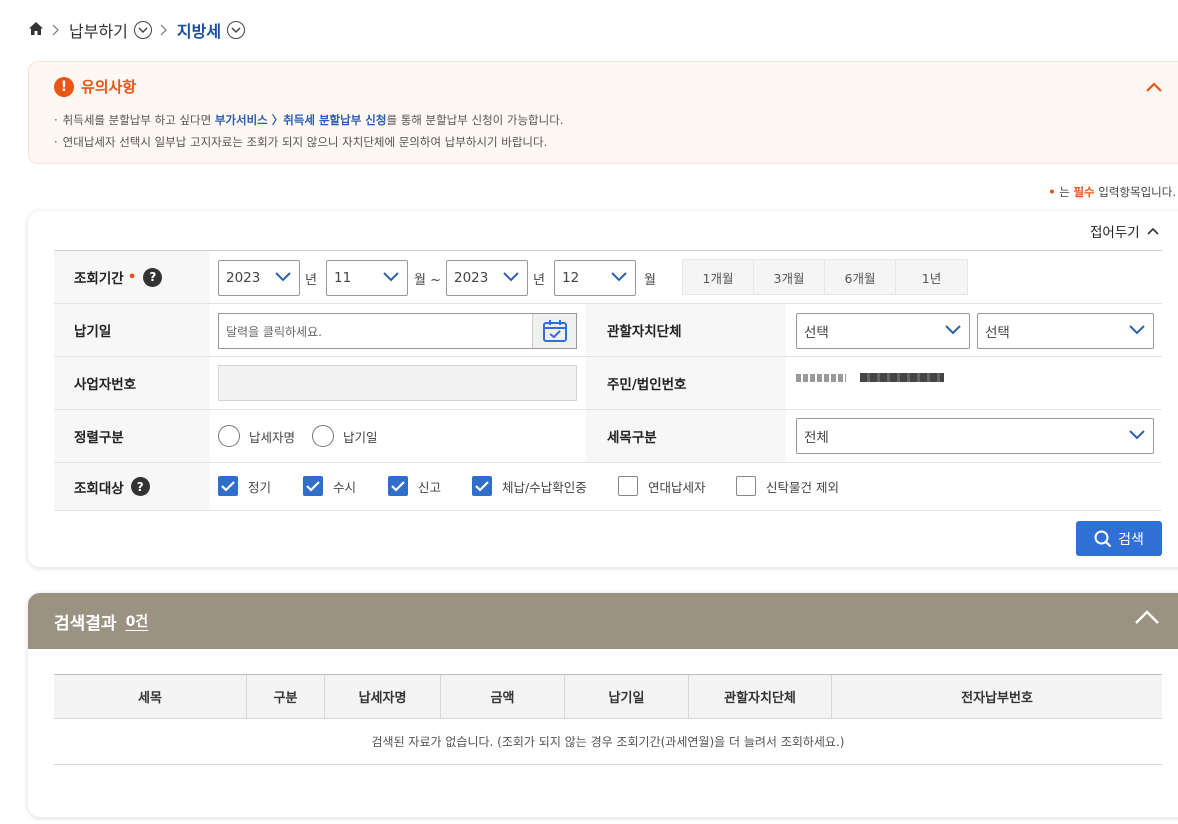 The width and height of the screenshot is (1178, 824). I want to click on target-regular-checkbox: 정기, so click(244, 486).